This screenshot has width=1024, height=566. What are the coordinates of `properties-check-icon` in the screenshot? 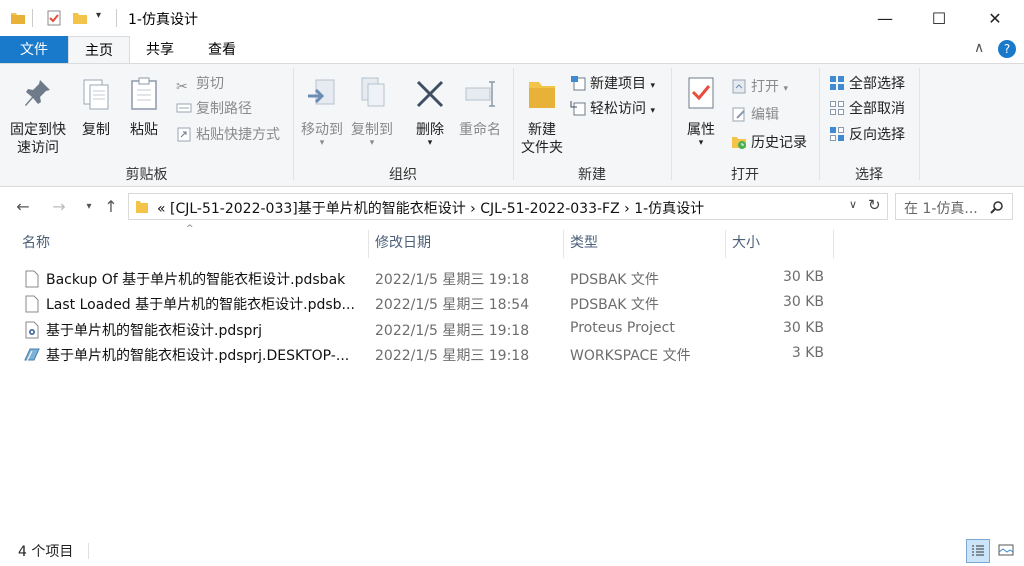 It's located at (54, 18).